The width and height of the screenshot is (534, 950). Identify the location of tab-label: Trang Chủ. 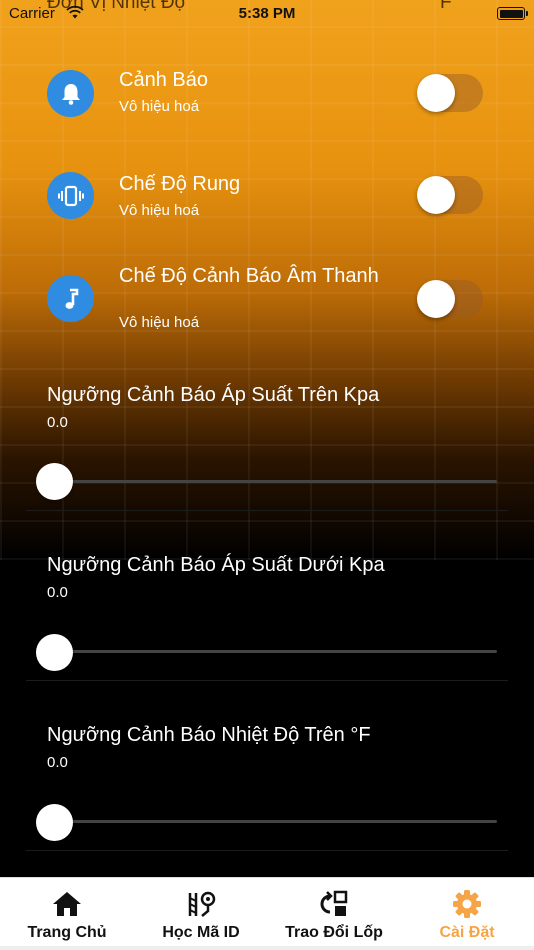
(67, 932).